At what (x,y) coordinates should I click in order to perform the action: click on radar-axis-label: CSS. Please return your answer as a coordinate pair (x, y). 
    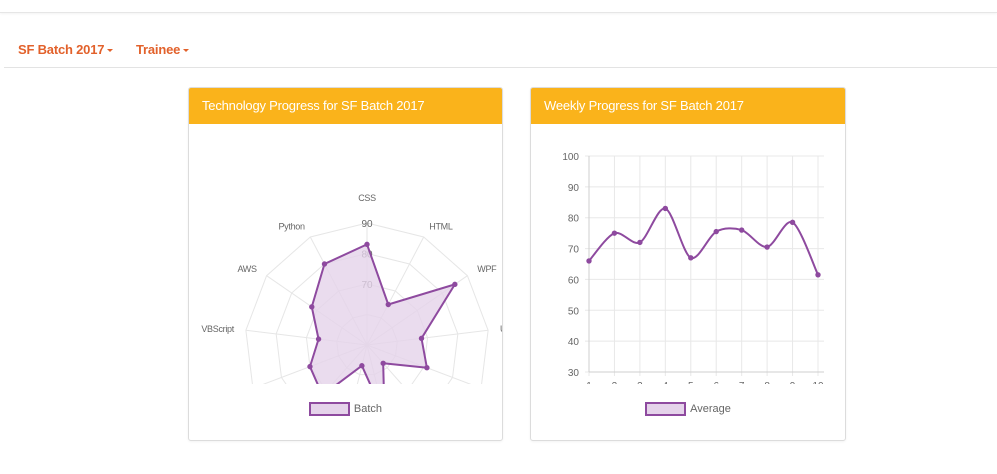
    Looking at the image, I should click on (367, 198).